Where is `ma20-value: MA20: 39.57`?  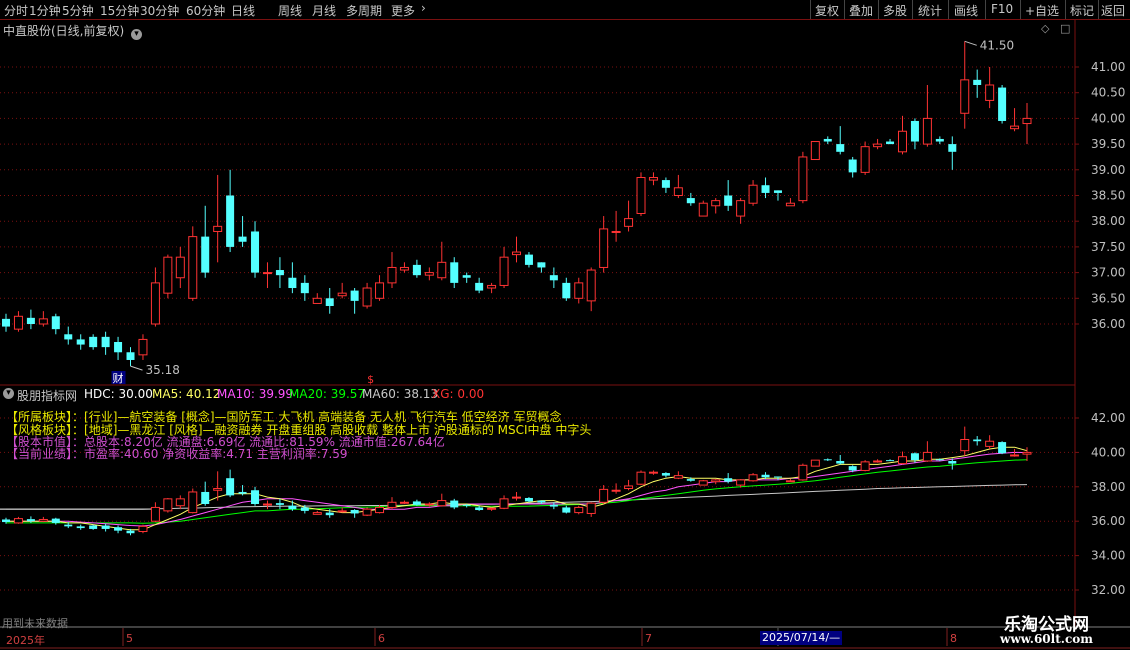
ma20-value: MA20: 39.57 is located at coordinates (327, 394).